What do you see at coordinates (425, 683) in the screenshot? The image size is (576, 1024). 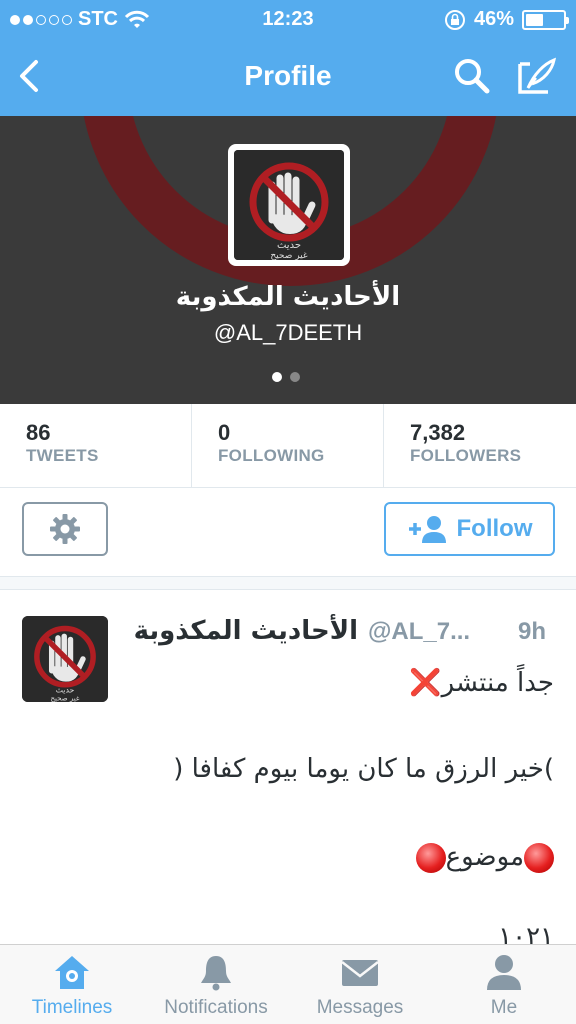 I see `cross-mark-icon: ❌` at bounding box center [425, 683].